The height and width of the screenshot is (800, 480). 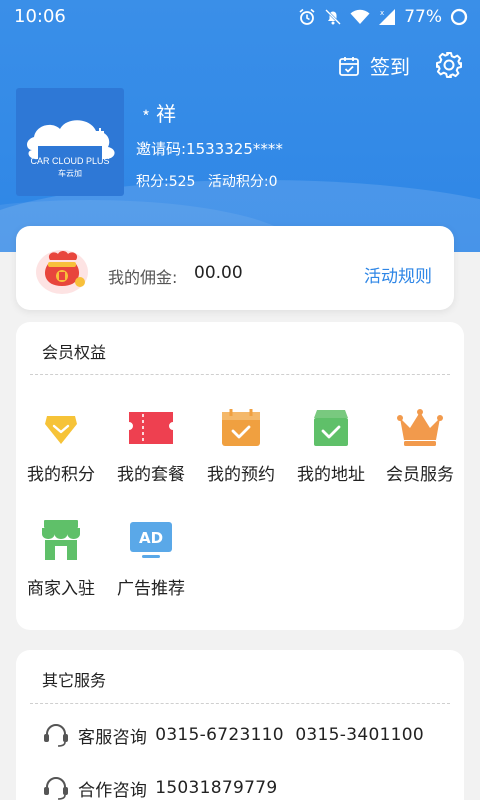 I want to click on grid-label: 我的套餐, so click(x=151, y=475).